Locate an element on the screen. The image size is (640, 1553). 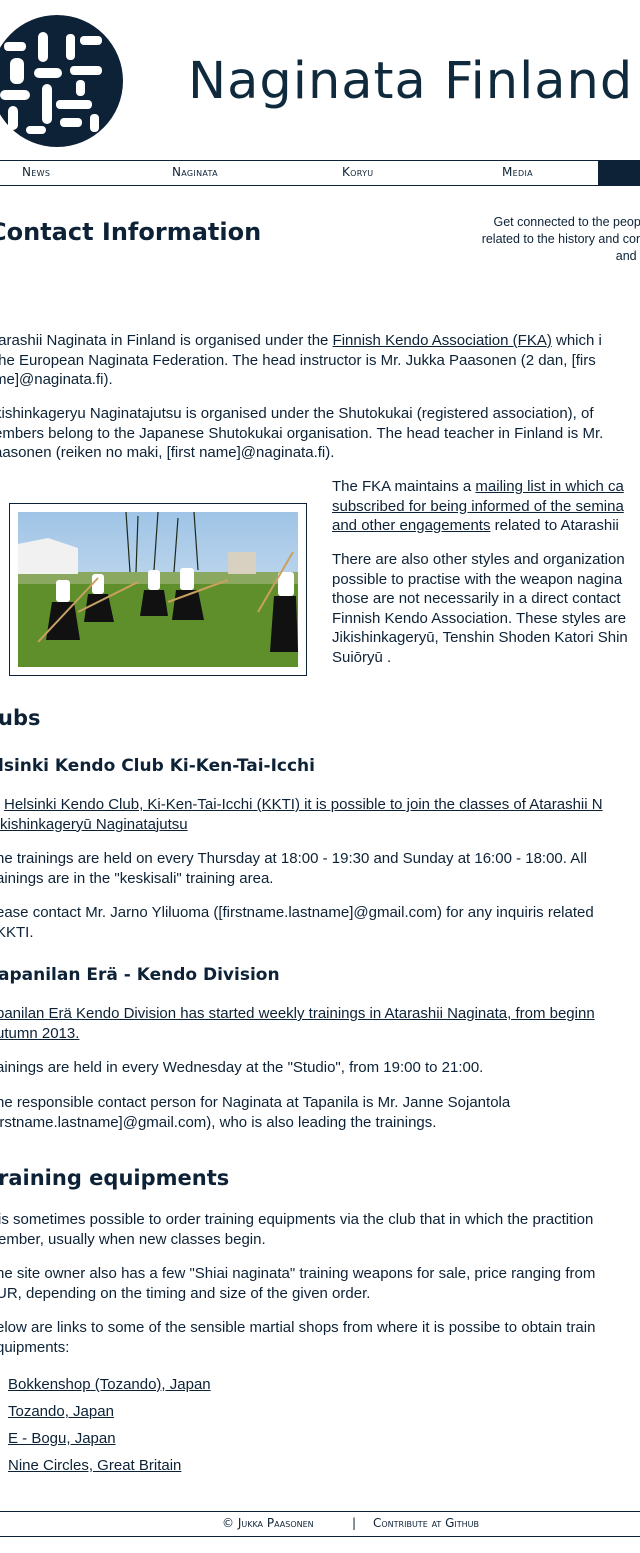
fka-link: Finnish Kendo Association (FKA) is located at coordinates (442, 340).